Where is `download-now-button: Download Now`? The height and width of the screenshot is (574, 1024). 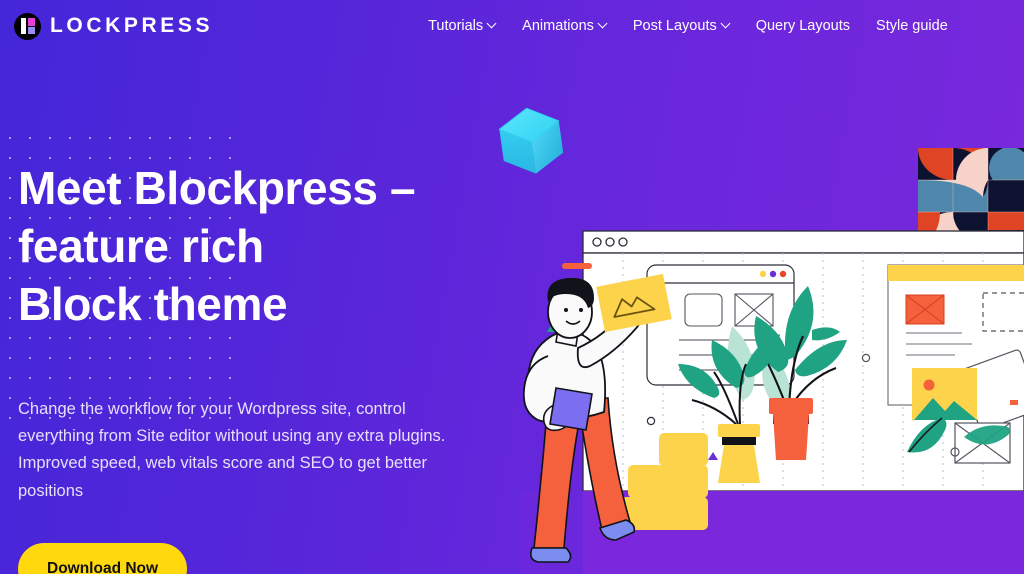
download-now-button: Download Now is located at coordinates (103, 558).